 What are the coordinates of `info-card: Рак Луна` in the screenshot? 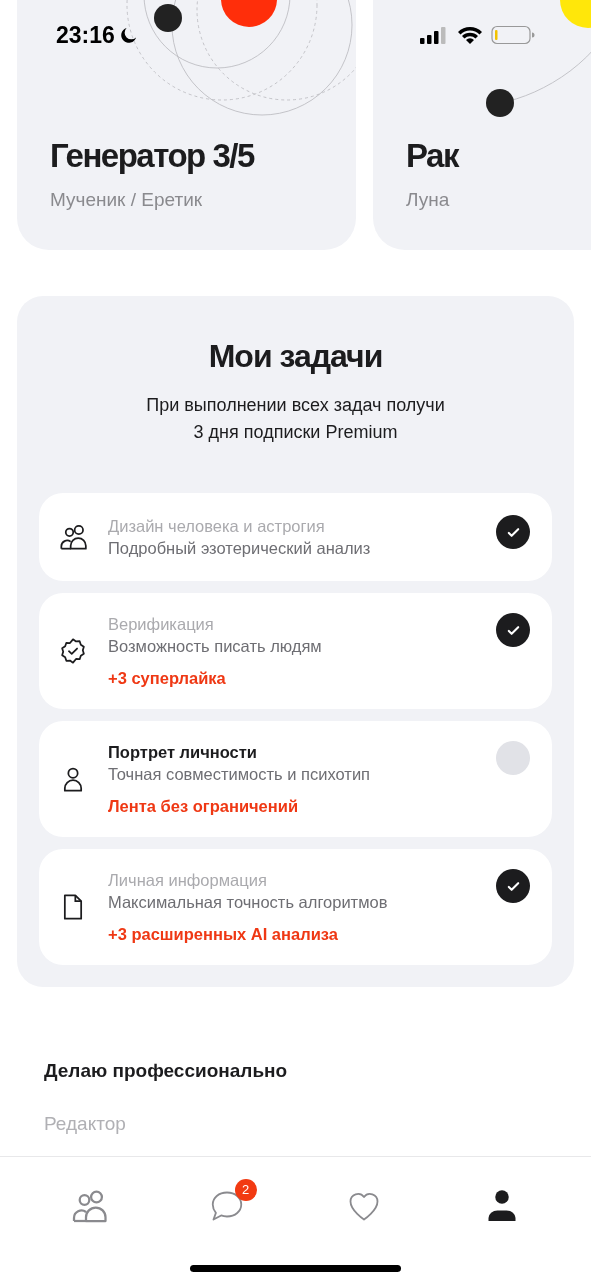 It's located at (482, 125).